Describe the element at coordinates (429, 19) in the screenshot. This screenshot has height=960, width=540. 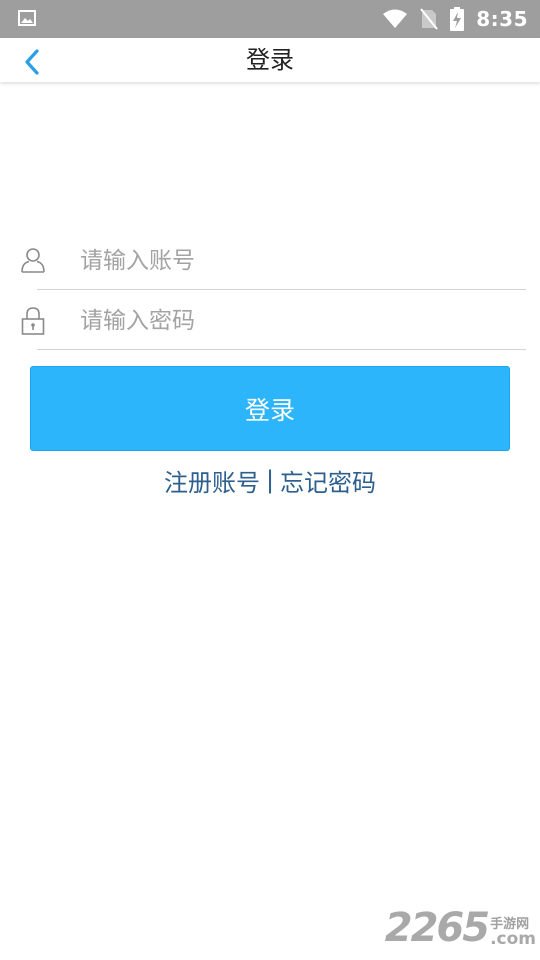
I see `no-sim-icon` at that location.